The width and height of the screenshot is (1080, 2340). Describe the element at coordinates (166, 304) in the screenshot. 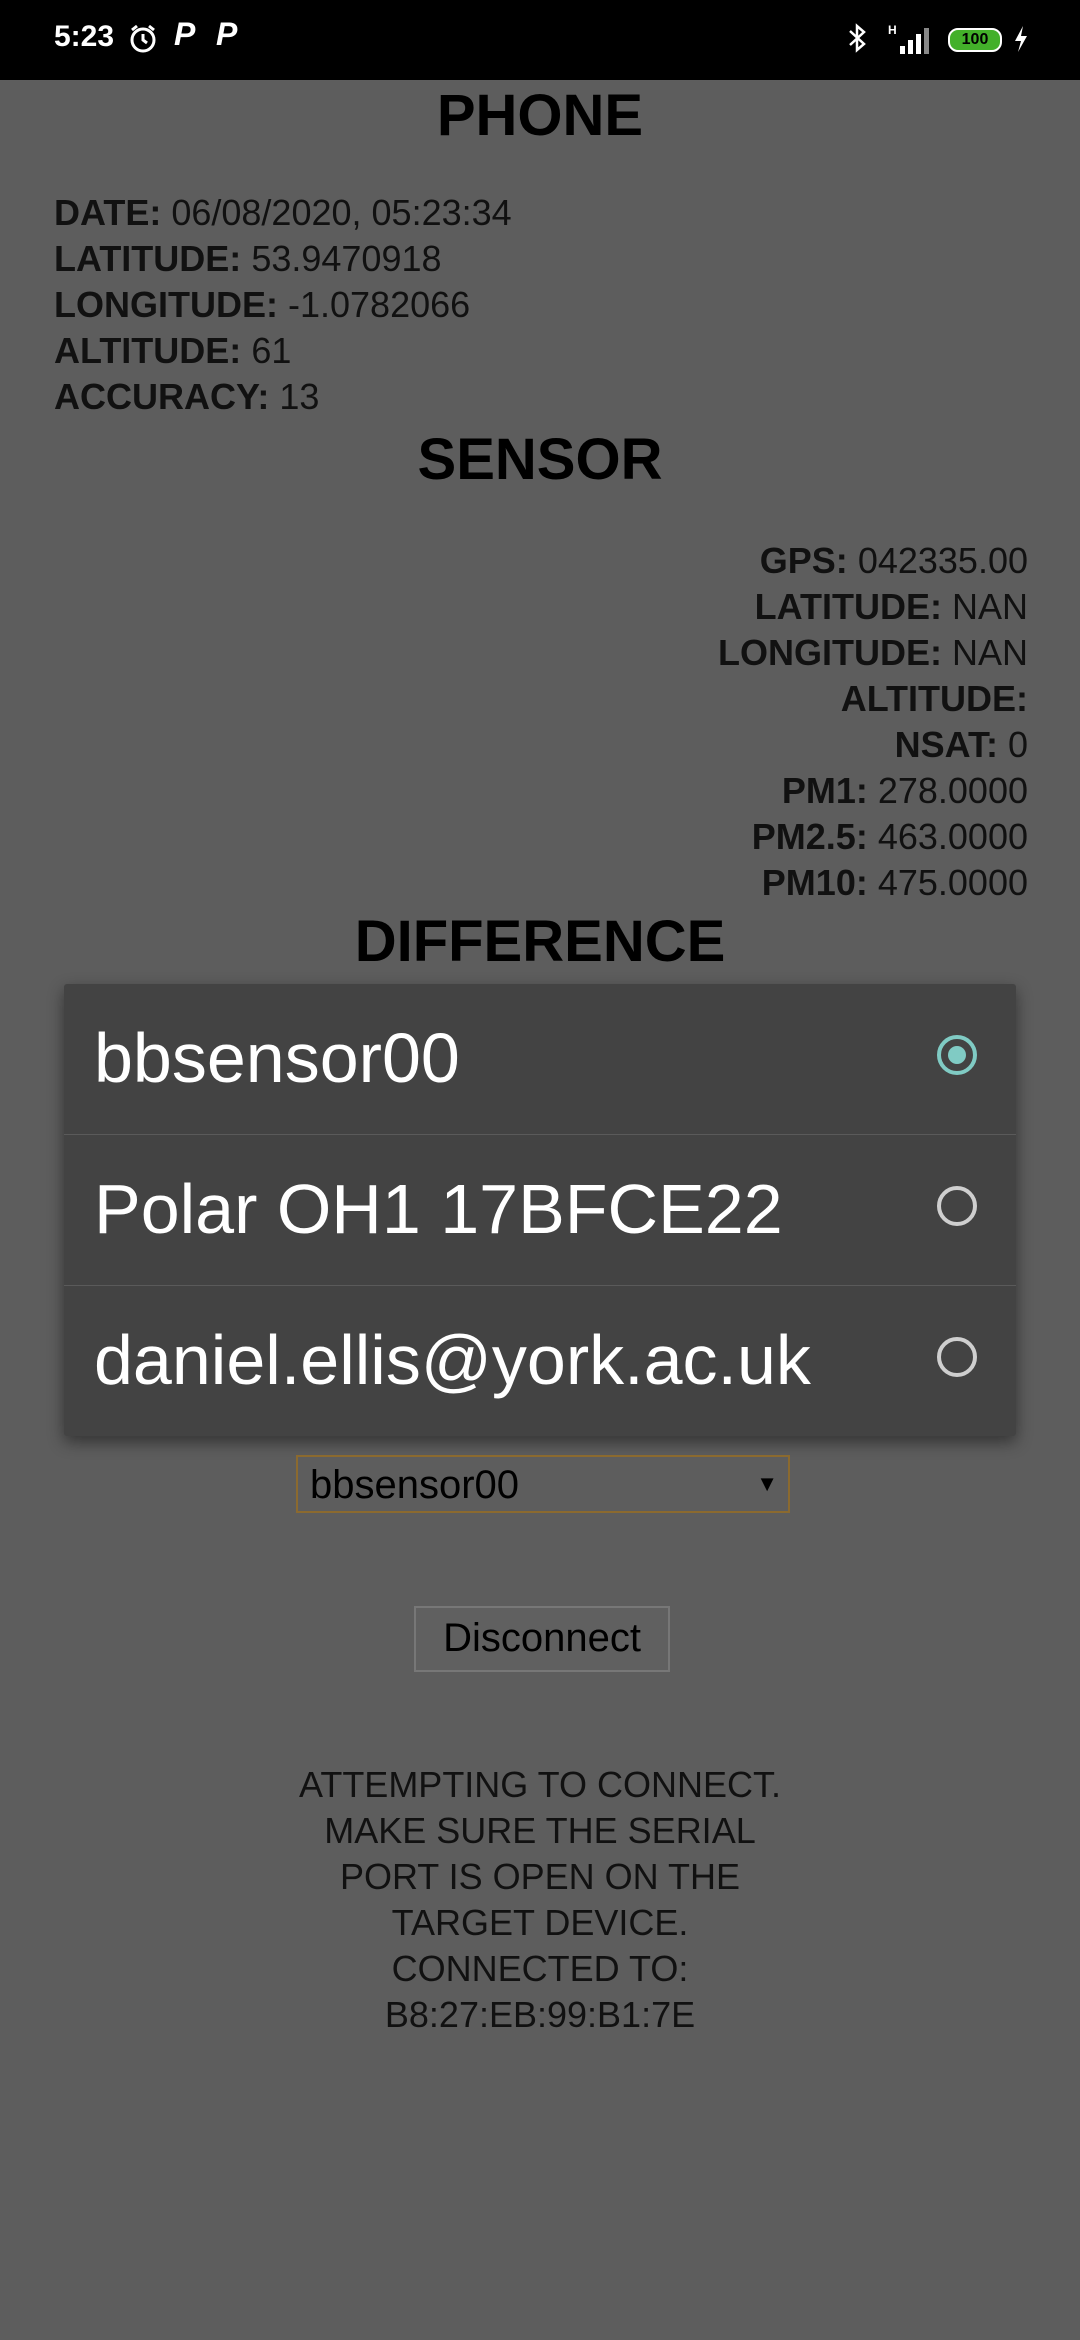

I see `phone-longitude-label: LONGITUDE:` at that location.